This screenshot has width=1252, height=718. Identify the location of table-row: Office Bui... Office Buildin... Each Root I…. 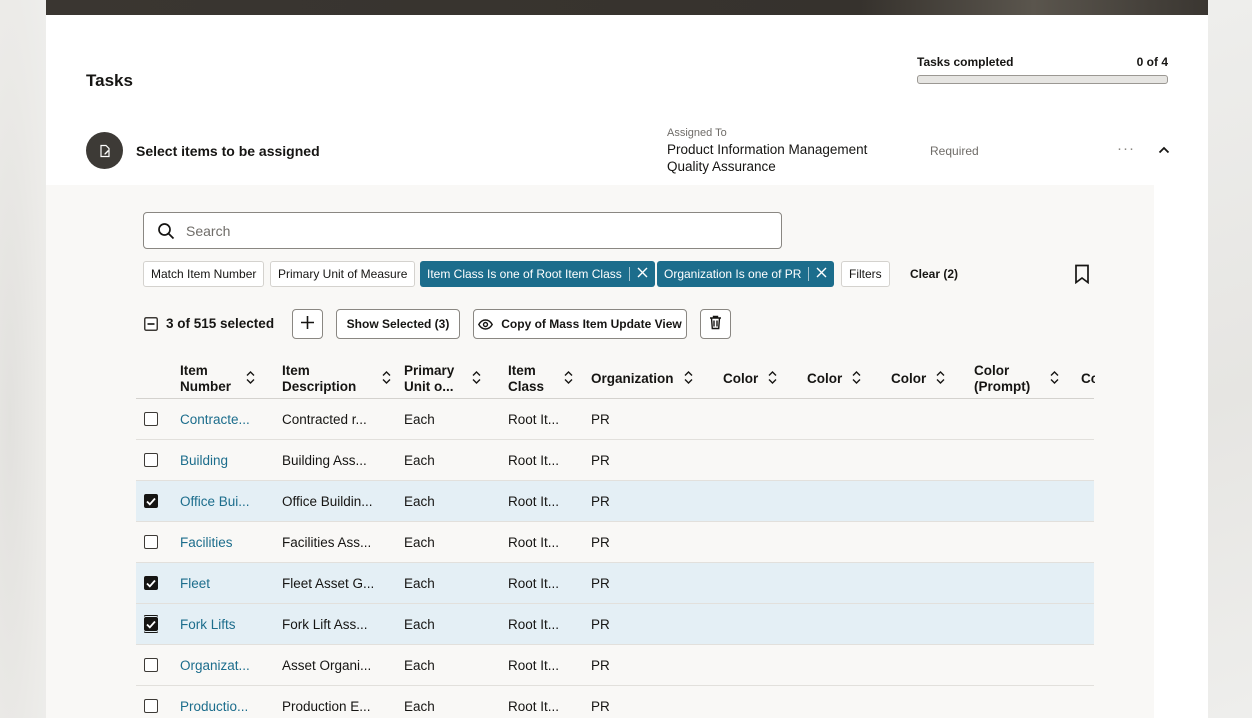
(615, 501).